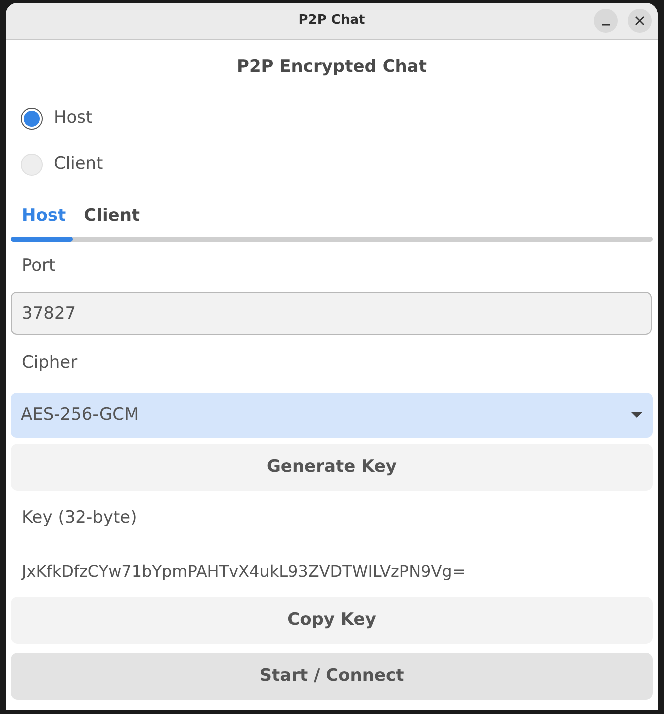 The image size is (664, 714). Describe the element at coordinates (332, 620) in the screenshot. I see `copy-key-button: Copy Key` at that location.